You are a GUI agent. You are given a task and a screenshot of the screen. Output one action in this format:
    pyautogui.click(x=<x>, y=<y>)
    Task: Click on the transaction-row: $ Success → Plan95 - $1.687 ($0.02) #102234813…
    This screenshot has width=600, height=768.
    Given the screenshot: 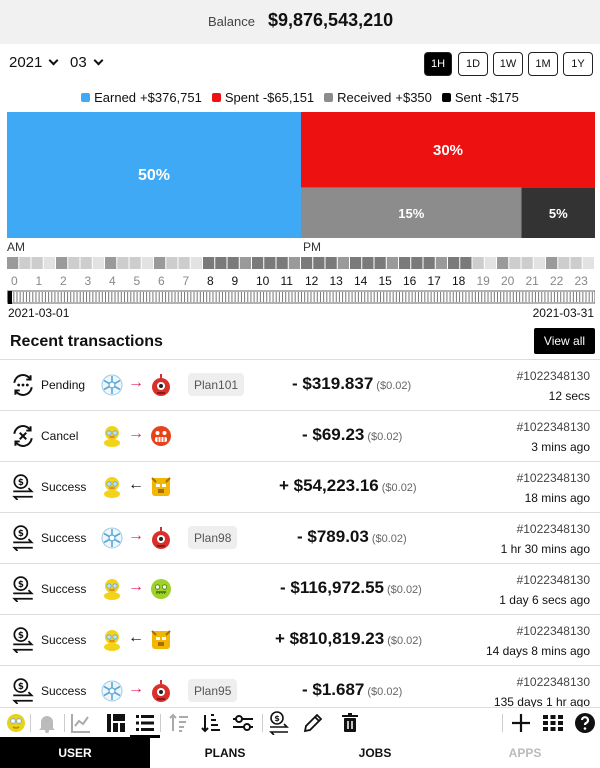 What is the action you would take?
    pyautogui.click(x=300, y=686)
    